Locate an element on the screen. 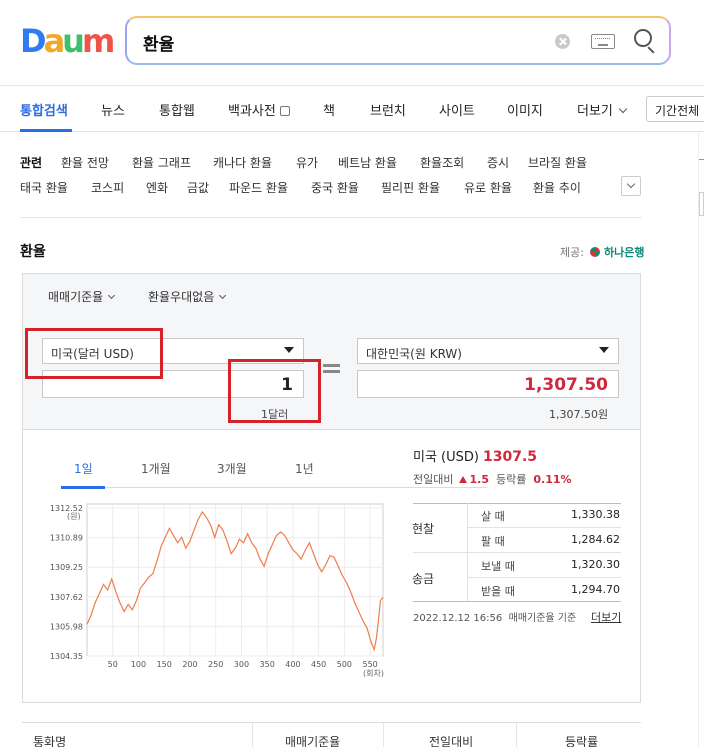 Image resolution: width=704 pixels, height=747 pixels. related-item: 환율조회 is located at coordinates (442, 162).